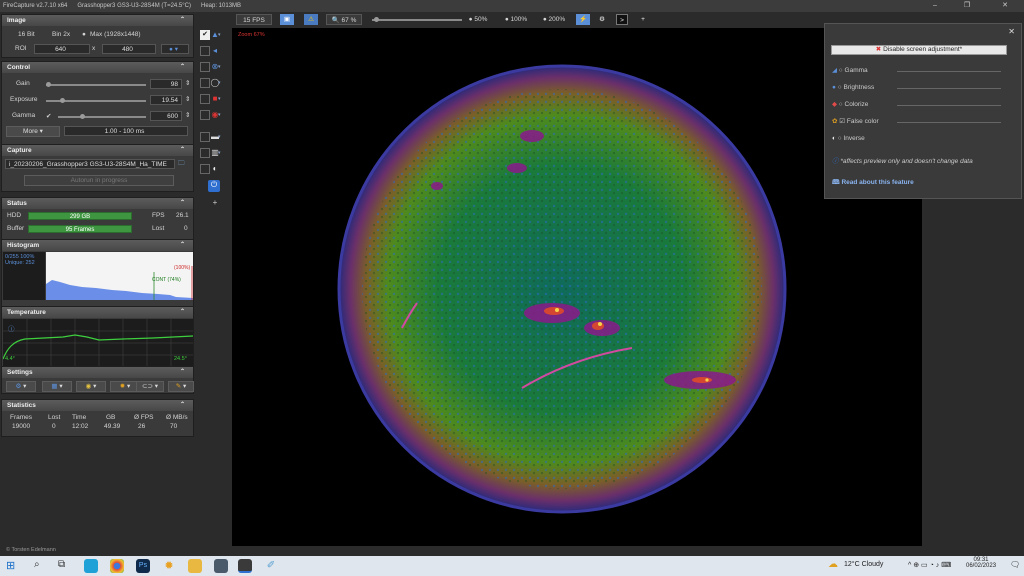  Describe the element at coordinates (98, 343) in the screenshot. I see `temperature-graph` at that location.